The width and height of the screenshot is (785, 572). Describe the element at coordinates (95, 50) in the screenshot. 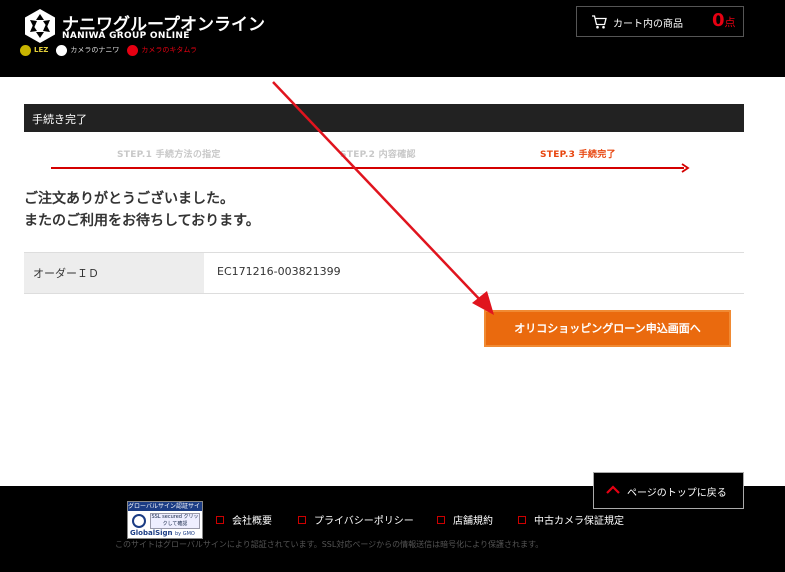

I see `group-logo-label: カメラのナニワ` at that location.